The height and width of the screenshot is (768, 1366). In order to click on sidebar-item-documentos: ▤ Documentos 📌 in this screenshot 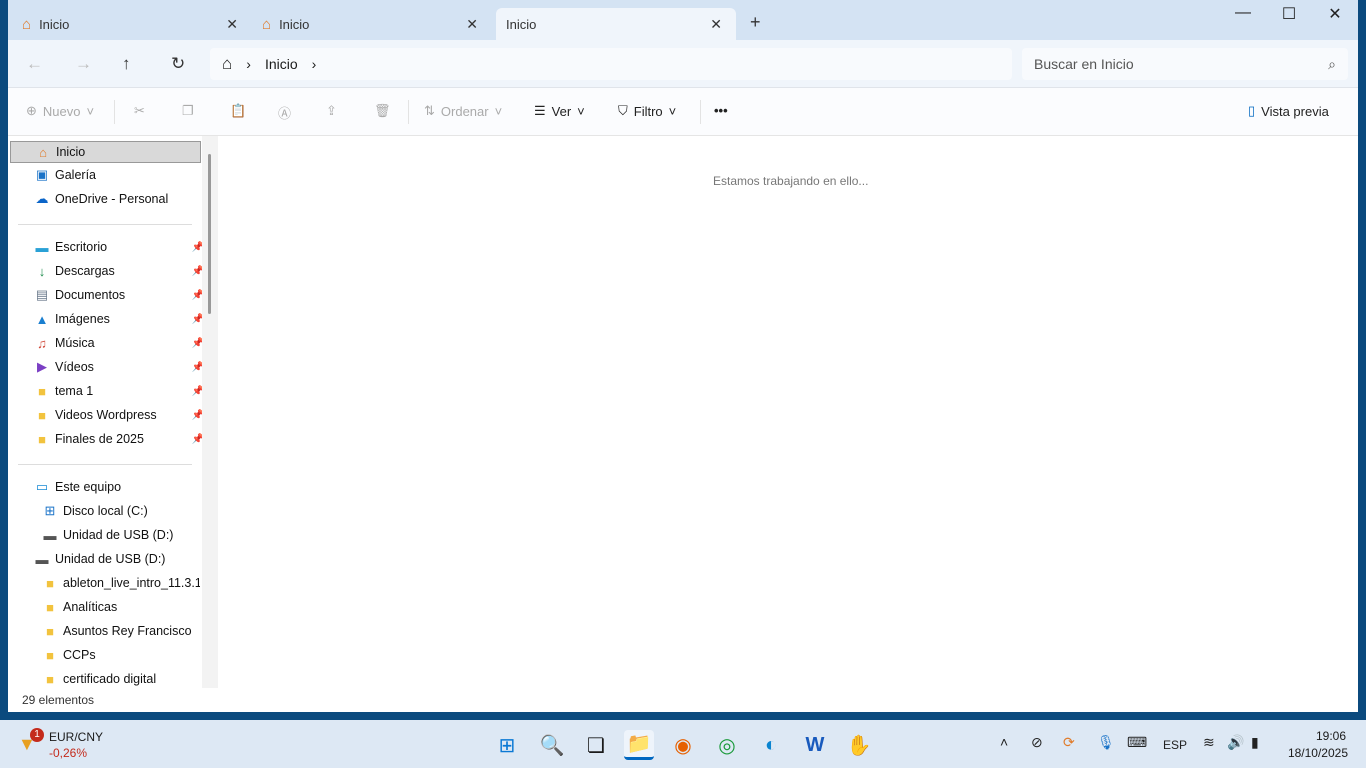, I will do `click(107, 295)`.